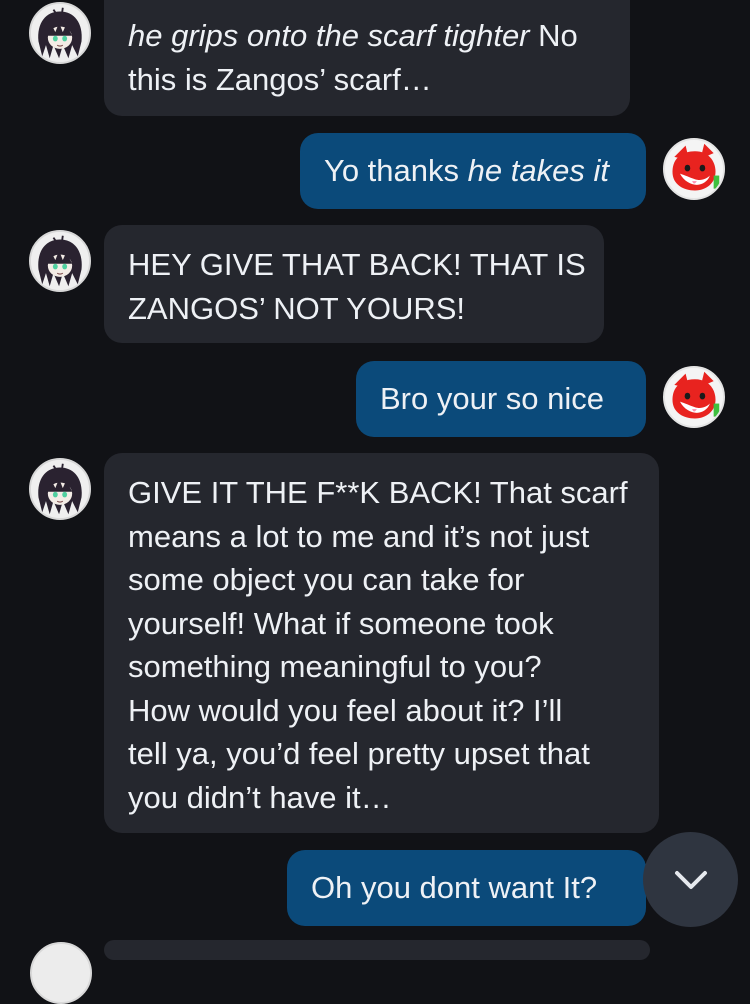 The height and width of the screenshot is (1004, 750). I want to click on message-text: Bro your so nice, so click(492, 398).